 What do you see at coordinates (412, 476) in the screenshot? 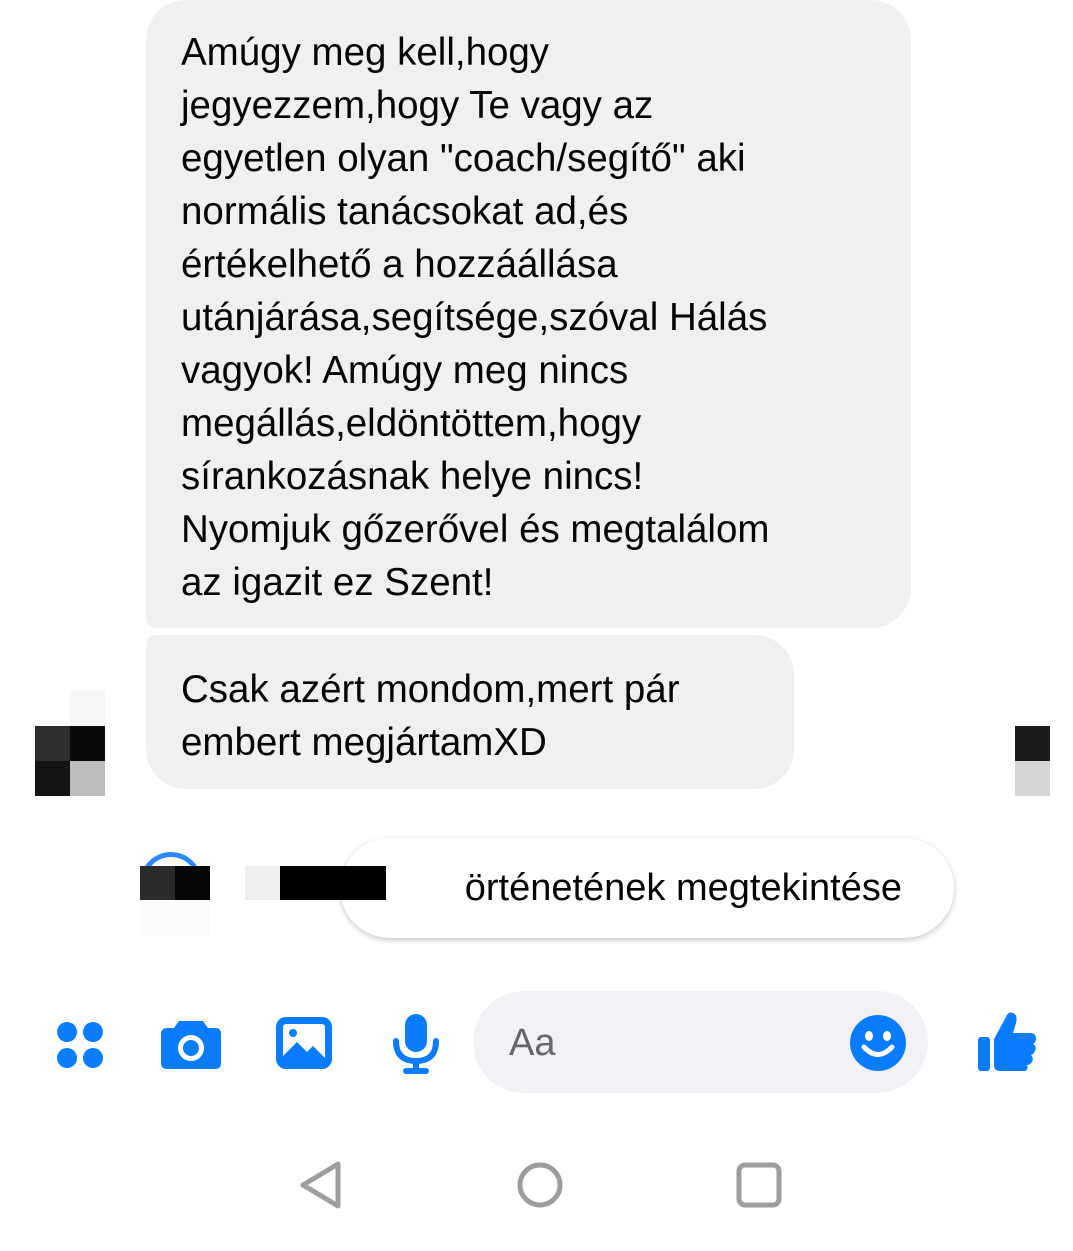
I see `message-line: sírankozásnak helye nincs!` at bounding box center [412, 476].